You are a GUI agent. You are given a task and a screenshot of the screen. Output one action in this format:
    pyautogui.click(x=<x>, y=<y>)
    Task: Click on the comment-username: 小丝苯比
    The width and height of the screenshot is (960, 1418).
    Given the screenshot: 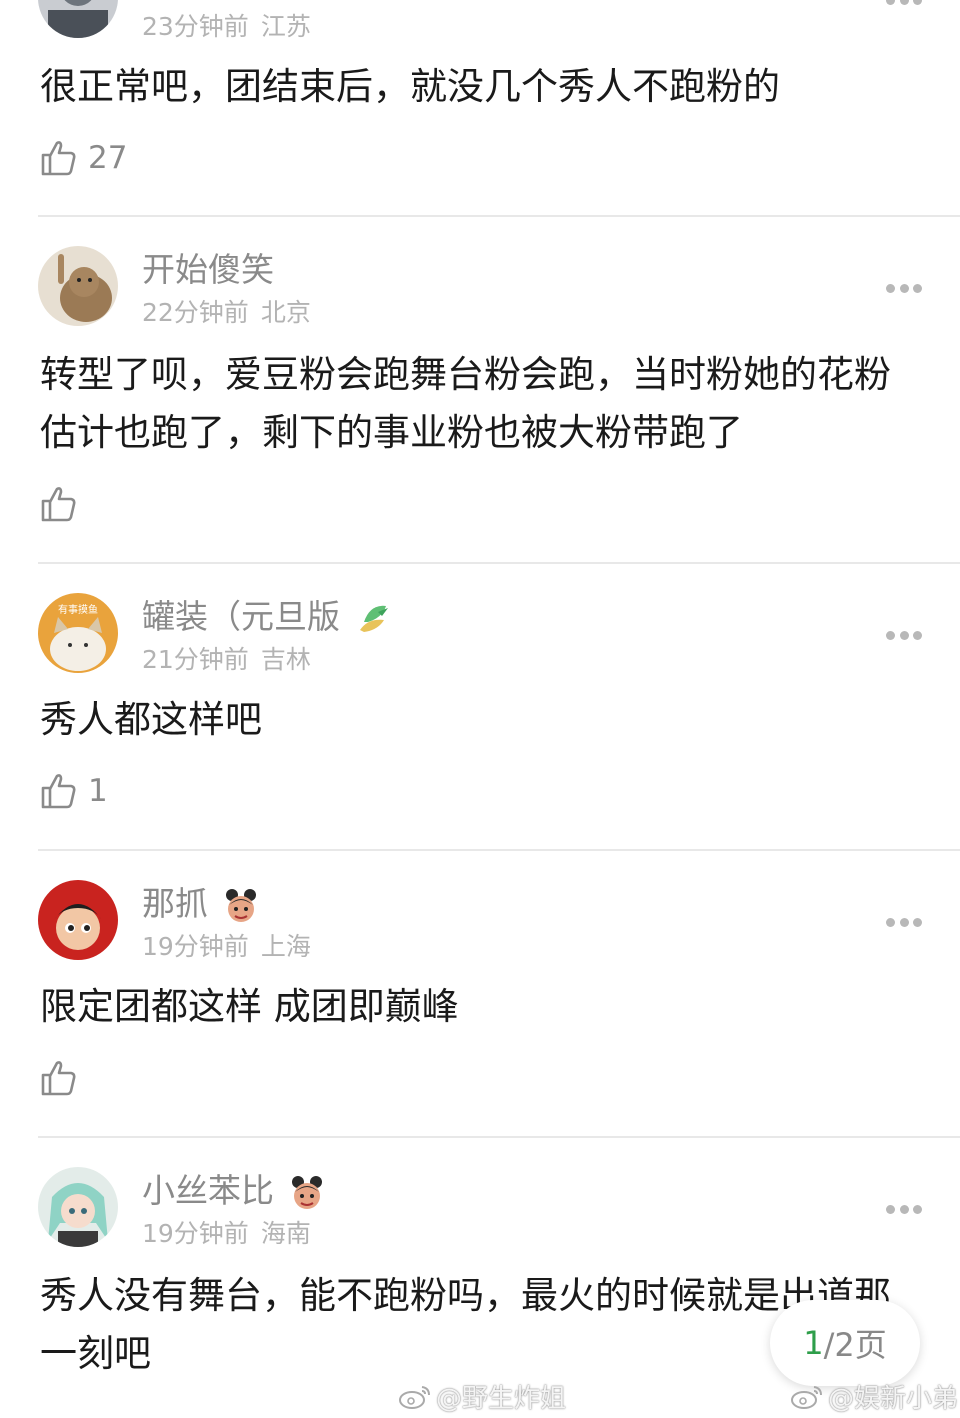 What is the action you would take?
    pyautogui.click(x=234, y=1191)
    